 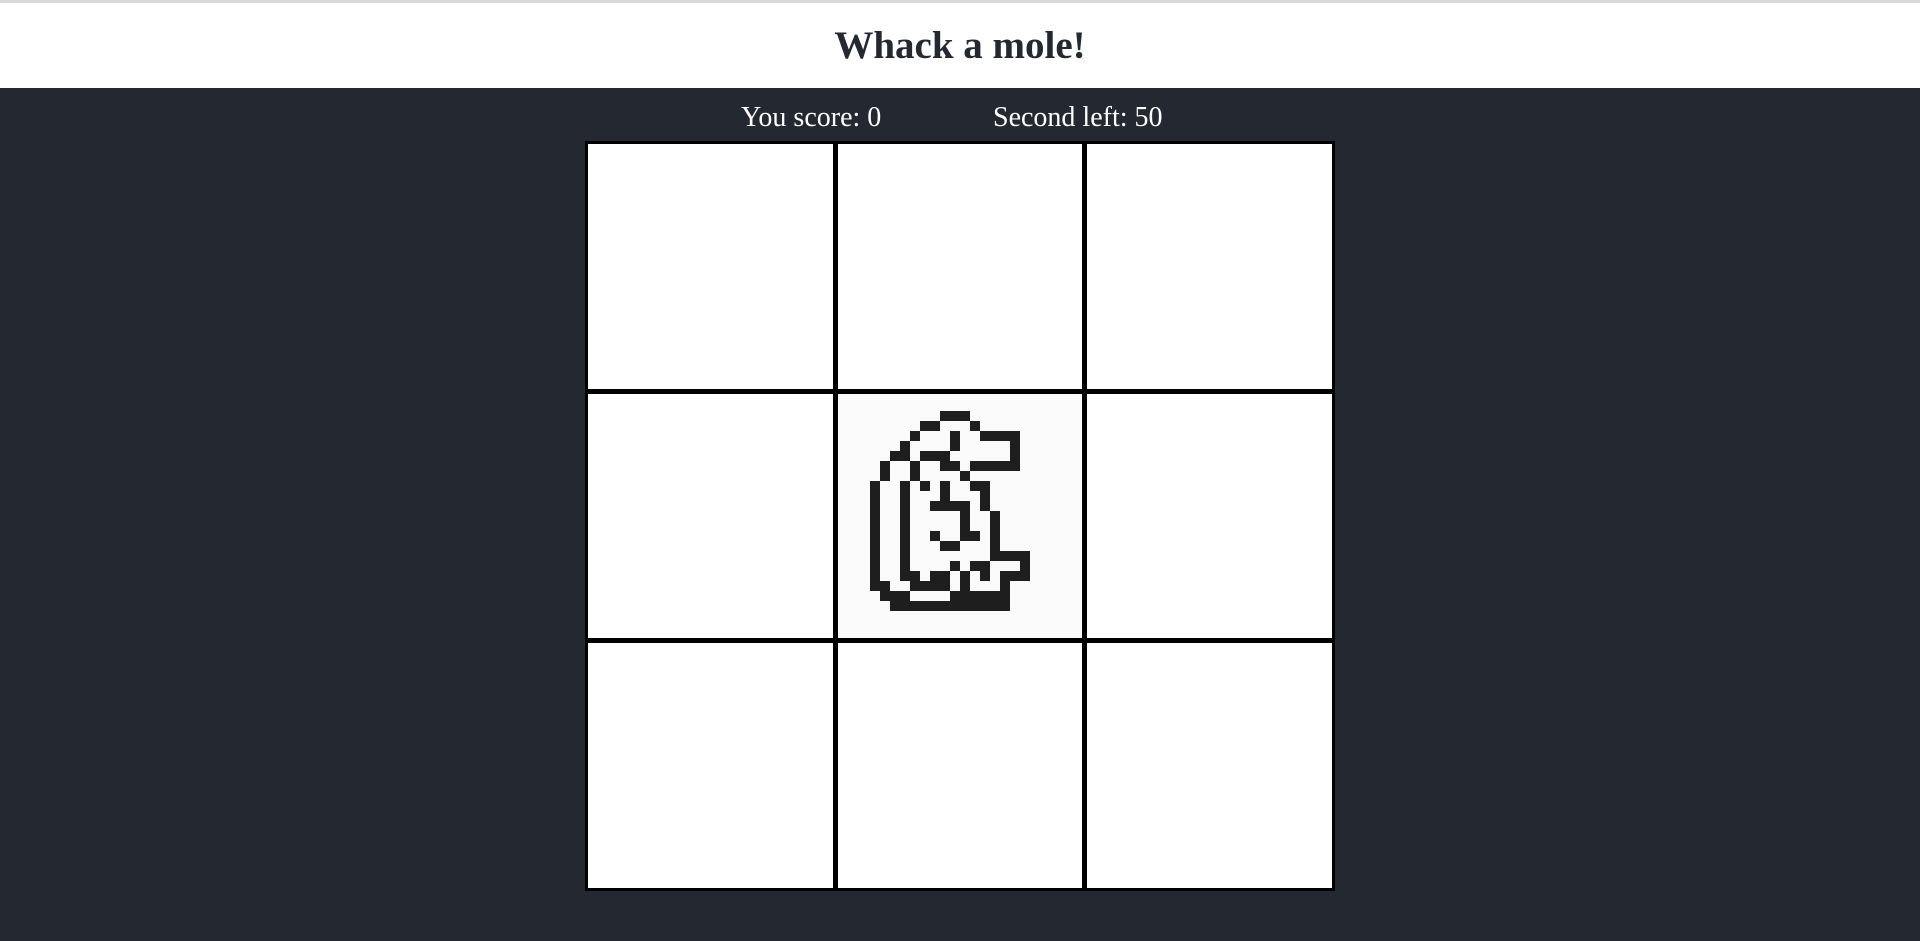 What do you see at coordinates (960, 114) in the screenshot?
I see `score-bar: You score: 0 Second left: 50` at bounding box center [960, 114].